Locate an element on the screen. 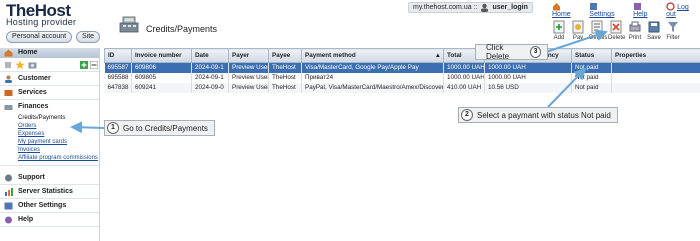  callout-text: Select a paymant with status Not paid is located at coordinates (544, 115).